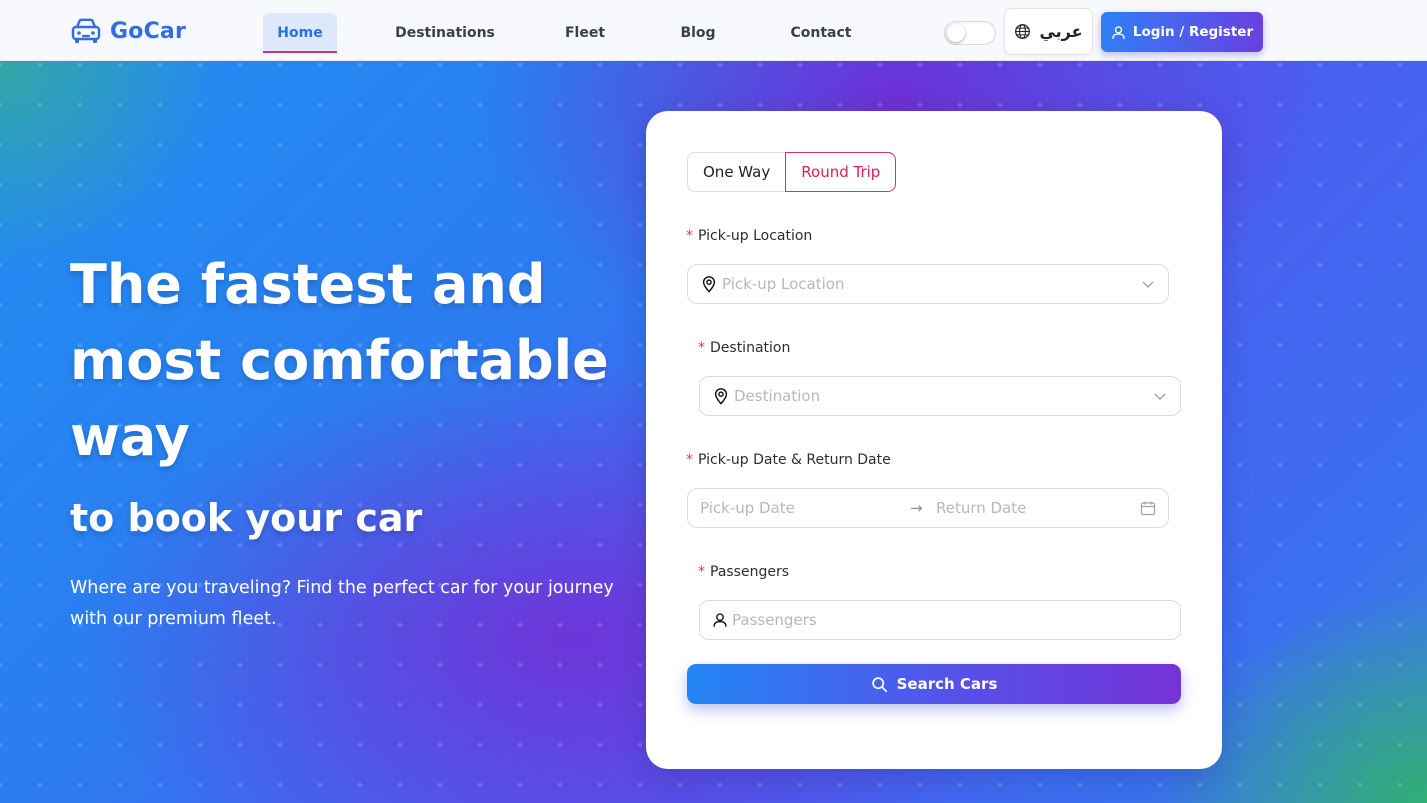 This screenshot has height=803, width=1427. What do you see at coordinates (585, 33) in the screenshot?
I see `nav-fleet: Fleet` at bounding box center [585, 33].